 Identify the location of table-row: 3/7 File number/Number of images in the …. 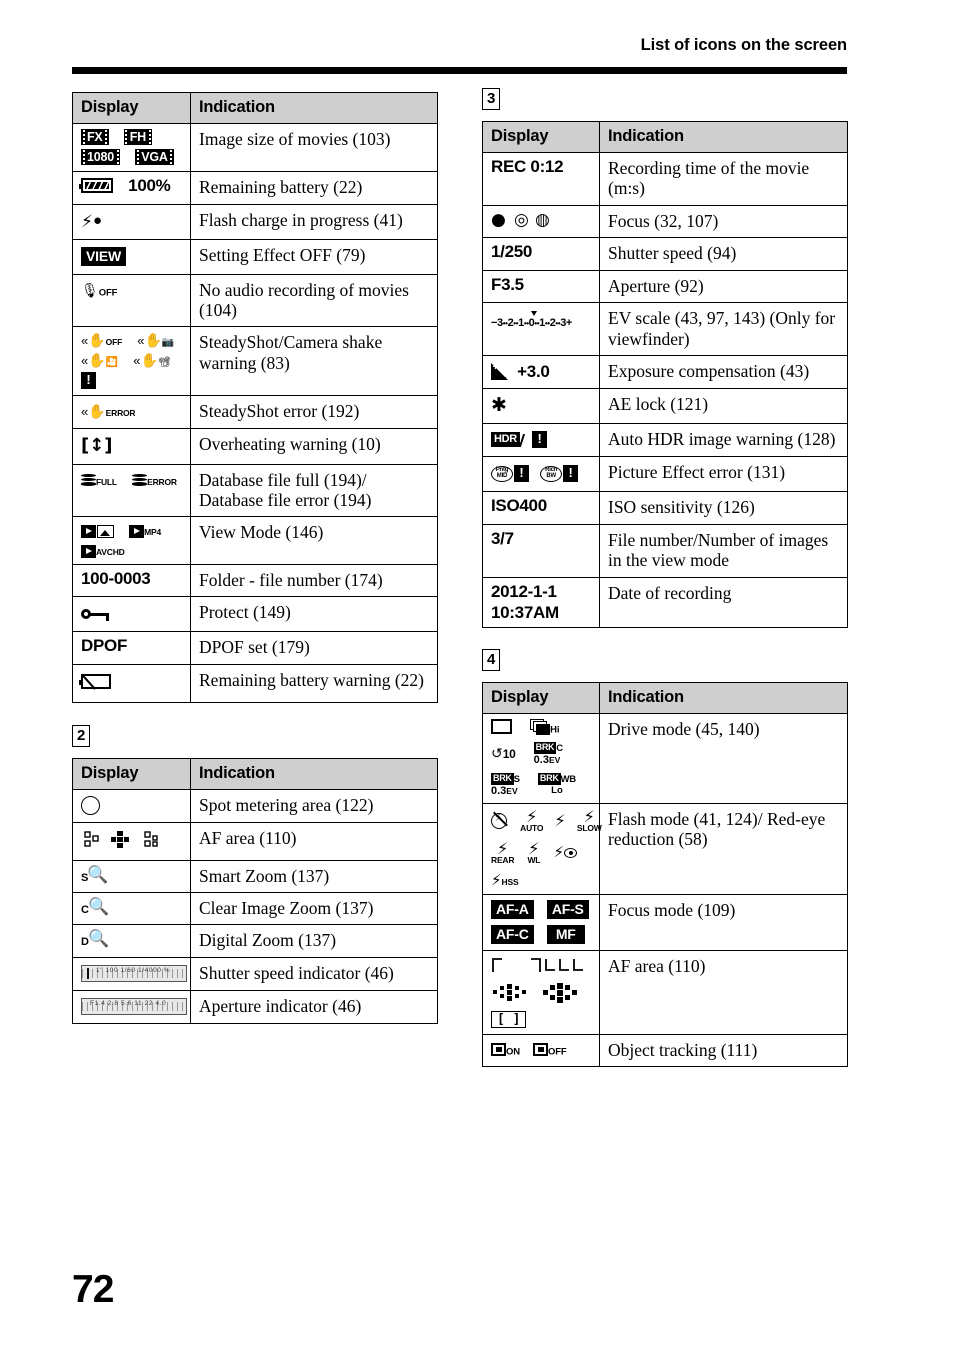
(665, 550).